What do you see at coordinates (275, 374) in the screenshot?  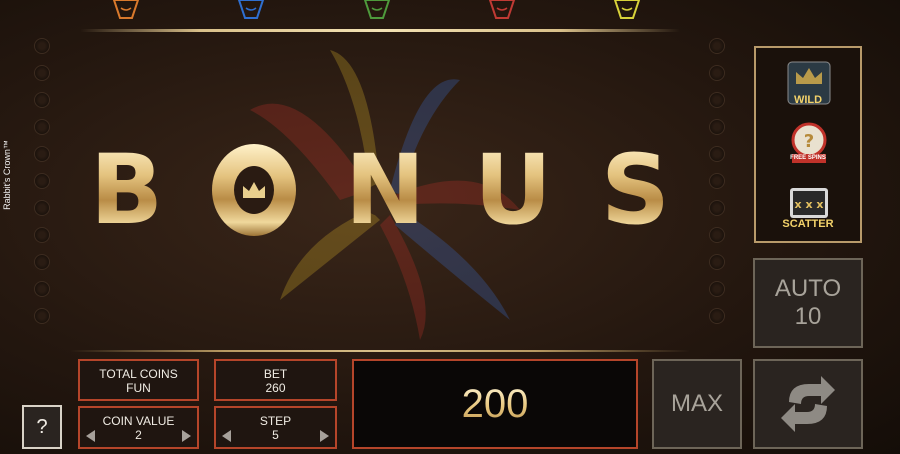 I see `bet-label: BET` at bounding box center [275, 374].